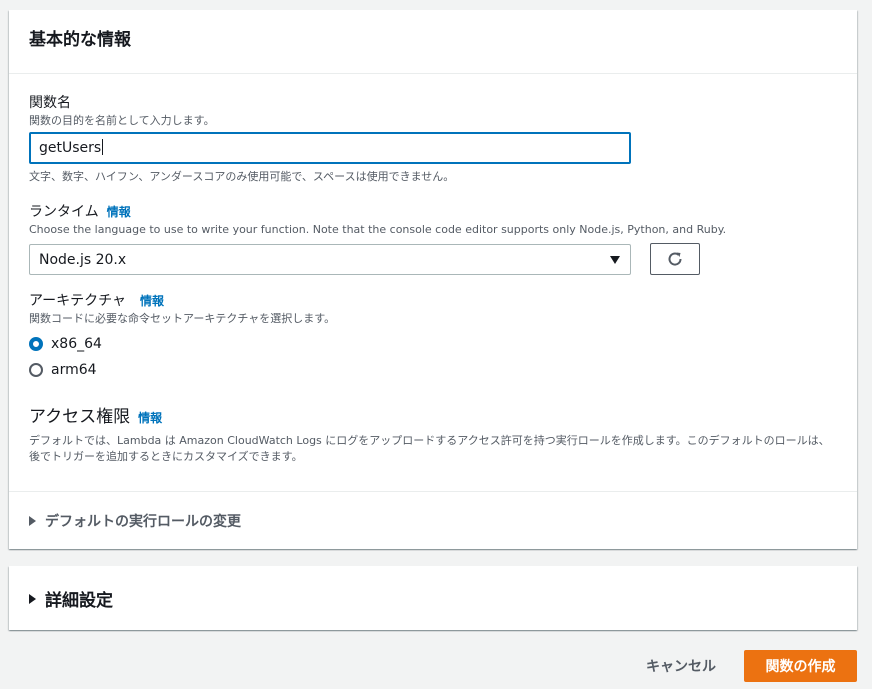 This screenshot has height=689, width=872. Describe the element at coordinates (78, 301) in the screenshot. I see `architecture-label: アーキテクチャ` at that location.